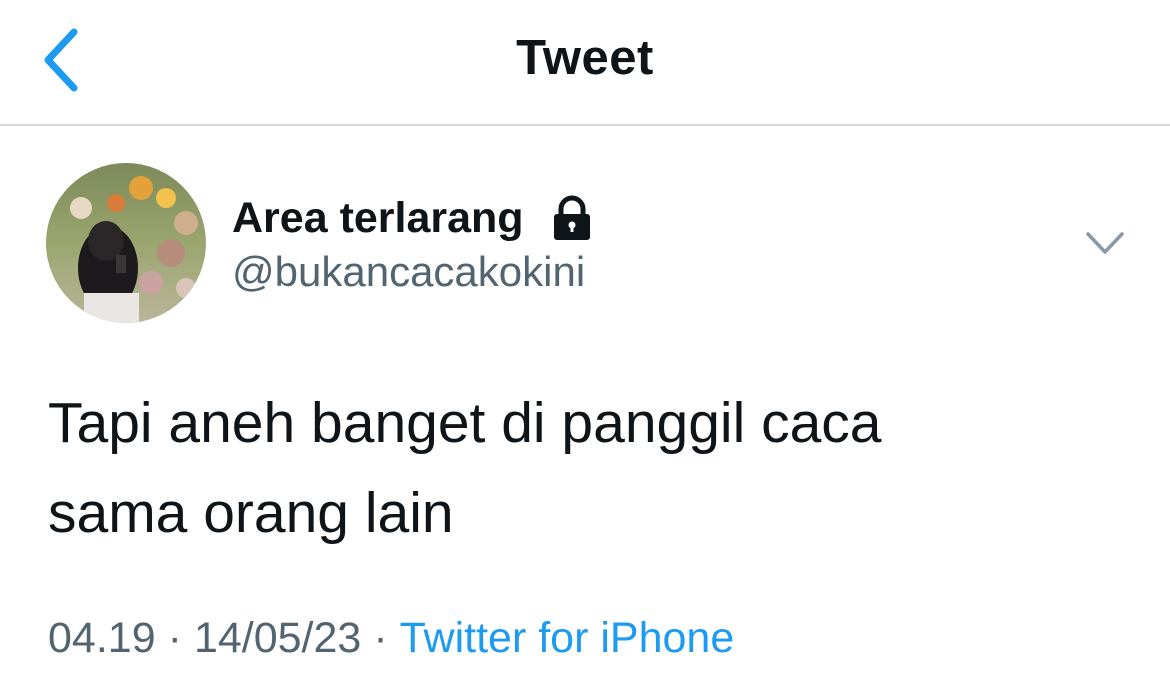  Describe the element at coordinates (465, 423) in the screenshot. I see `tweet-text-line: Tapi aneh banget di panggil caca` at that location.